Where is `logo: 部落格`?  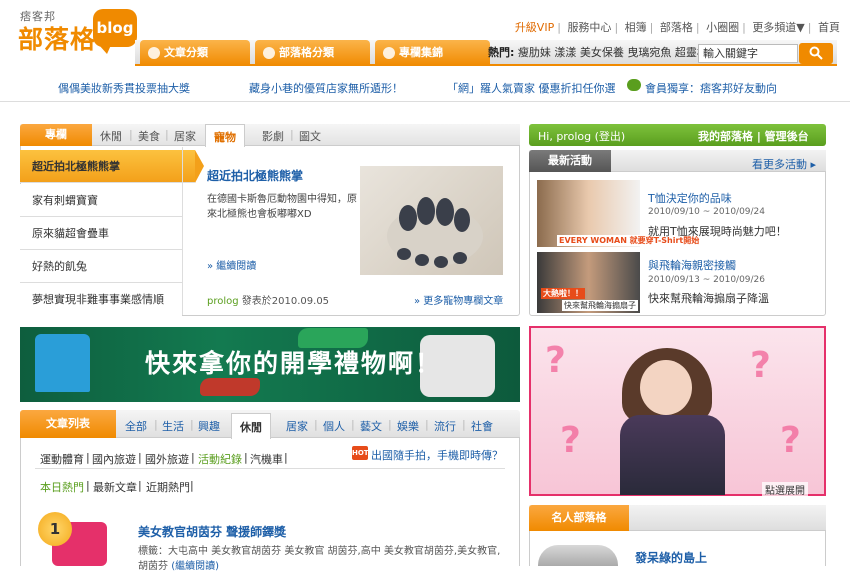 logo: 部落格 is located at coordinates (57, 38).